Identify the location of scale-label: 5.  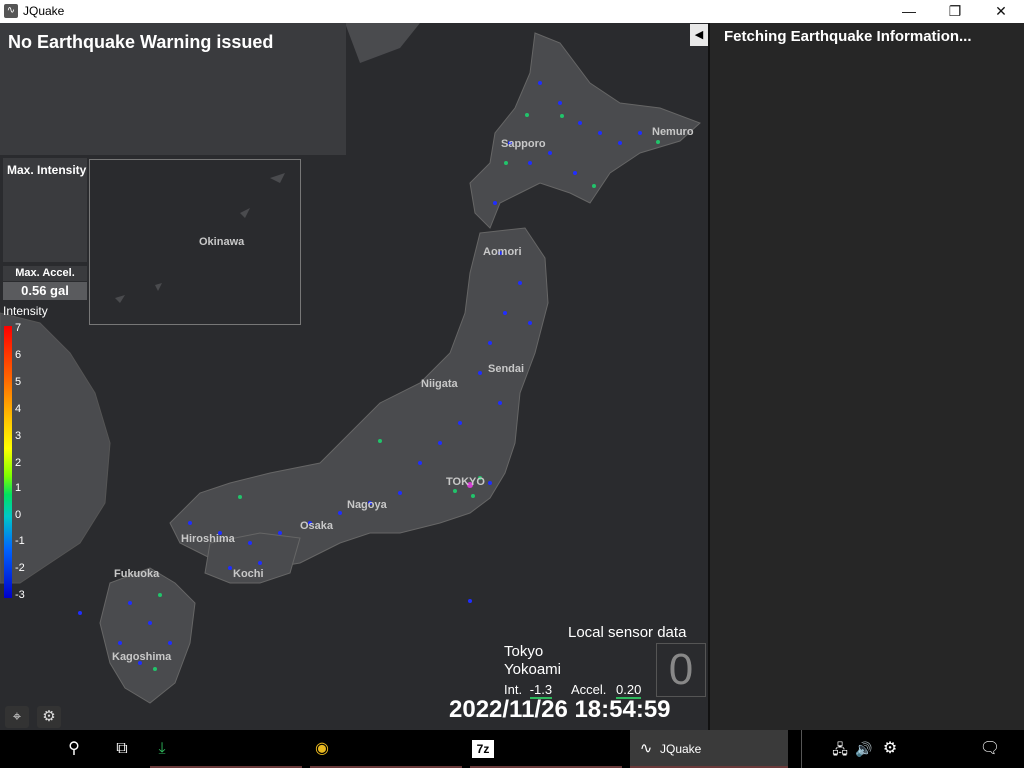
(18, 382).